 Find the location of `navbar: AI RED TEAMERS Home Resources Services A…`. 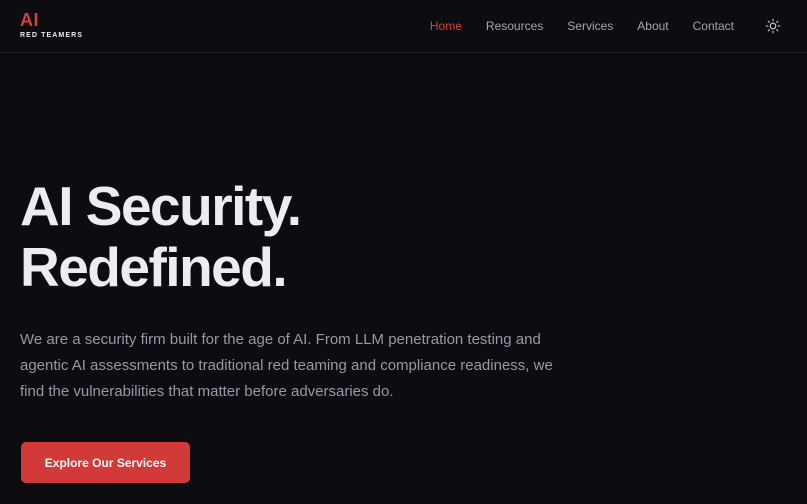

navbar: AI RED TEAMERS Home Resources Services A… is located at coordinates (403, 26).